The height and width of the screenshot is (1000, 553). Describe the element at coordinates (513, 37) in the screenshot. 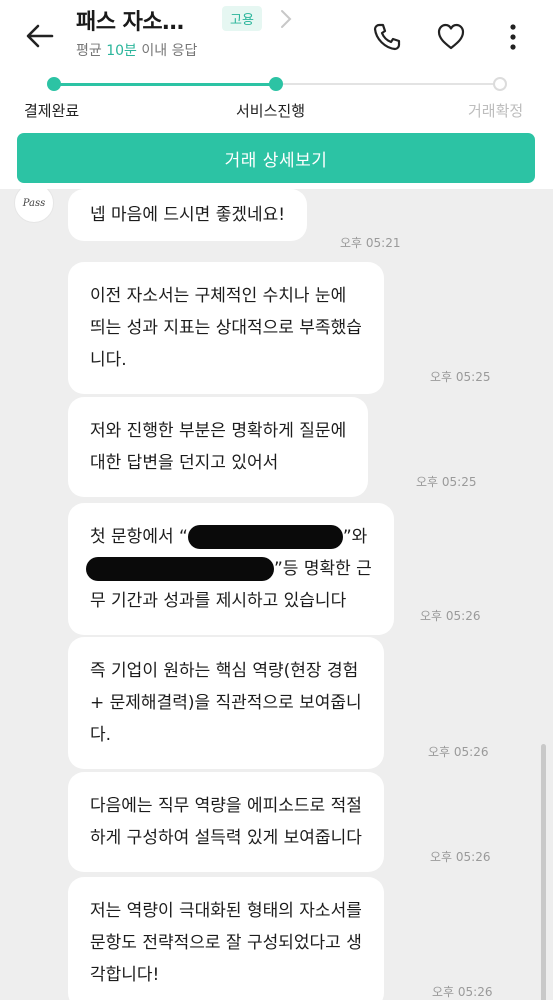

I see `more-vertical-icon` at that location.